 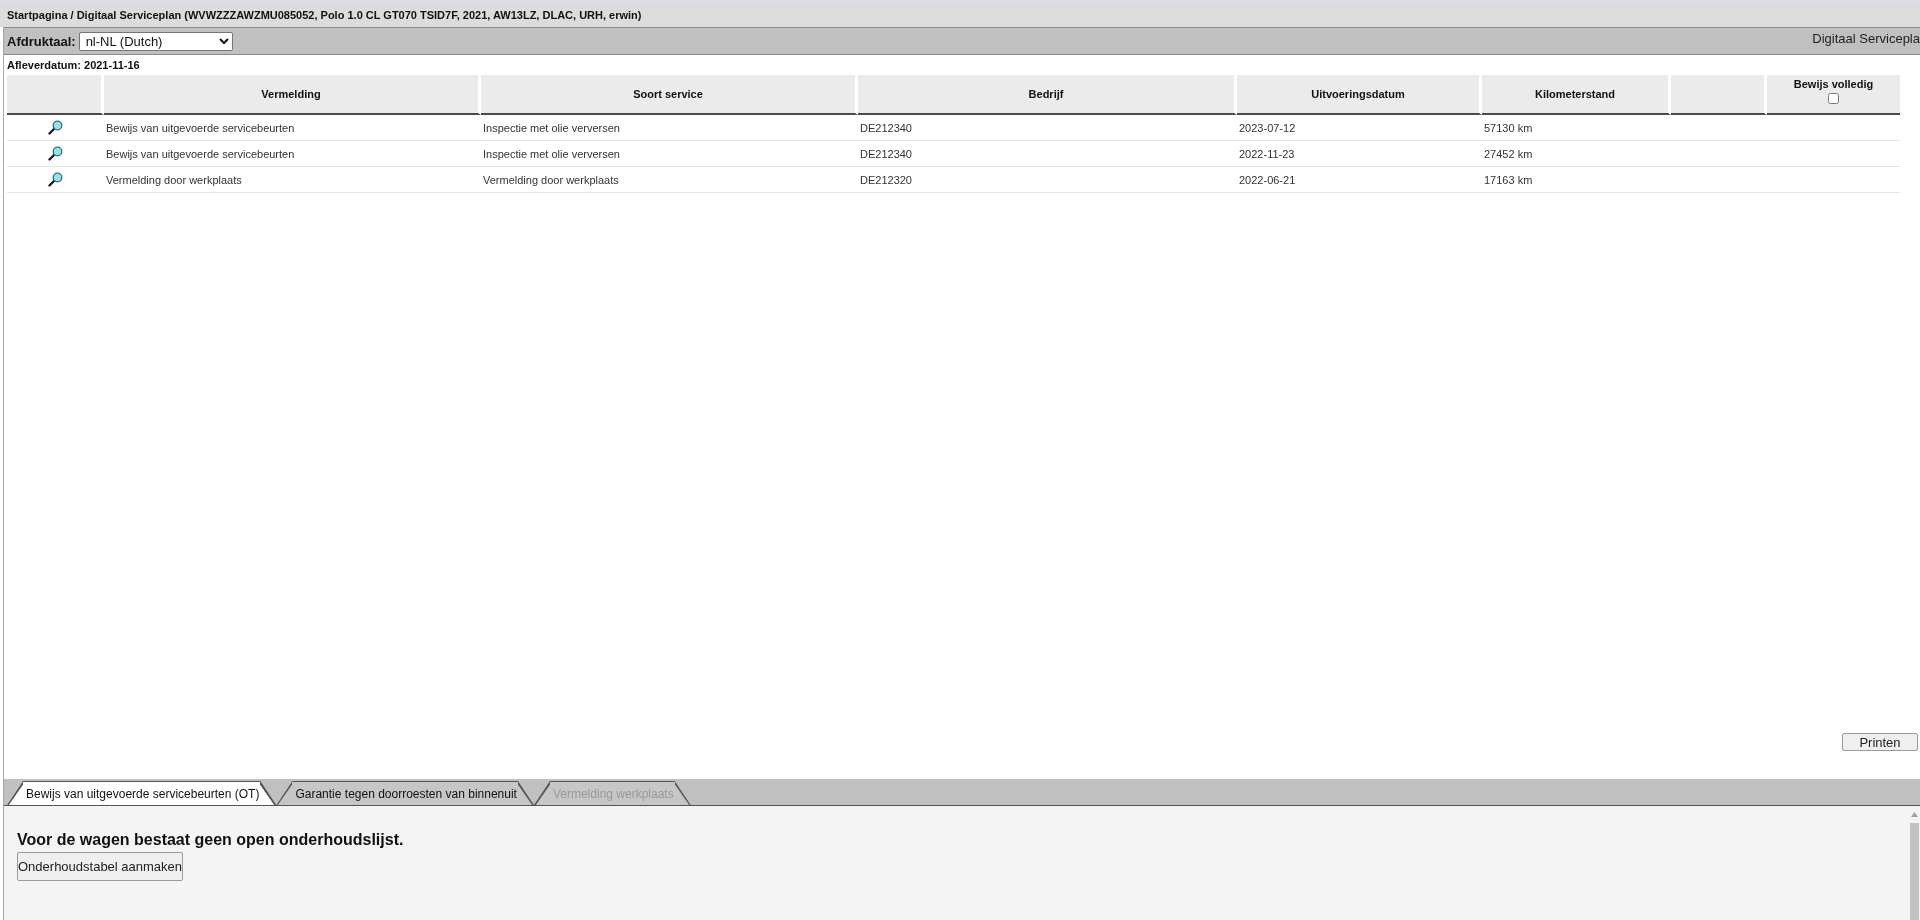 I want to click on tab: Garantie tegen doorroesten van binnenuit, so click(x=405, y=793).